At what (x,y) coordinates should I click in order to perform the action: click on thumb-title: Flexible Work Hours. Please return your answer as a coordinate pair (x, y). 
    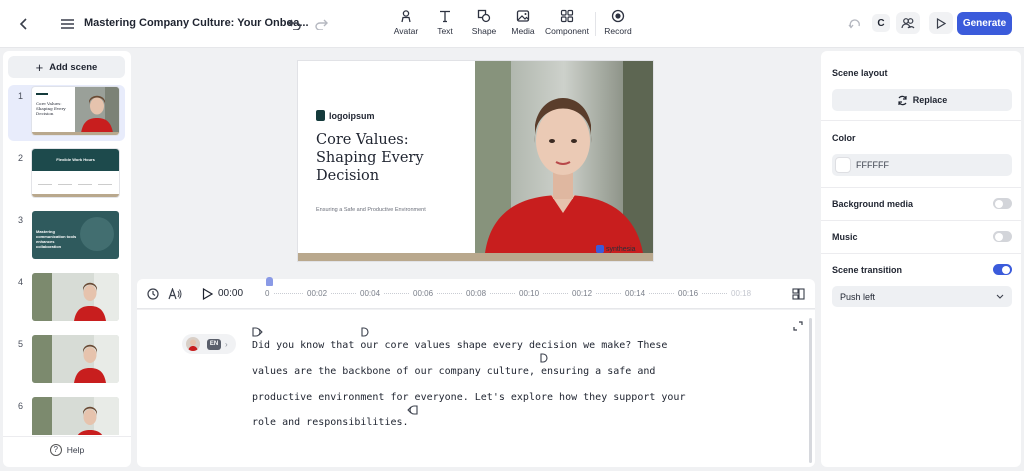
    Looking at the image, I should click on (75, 159).